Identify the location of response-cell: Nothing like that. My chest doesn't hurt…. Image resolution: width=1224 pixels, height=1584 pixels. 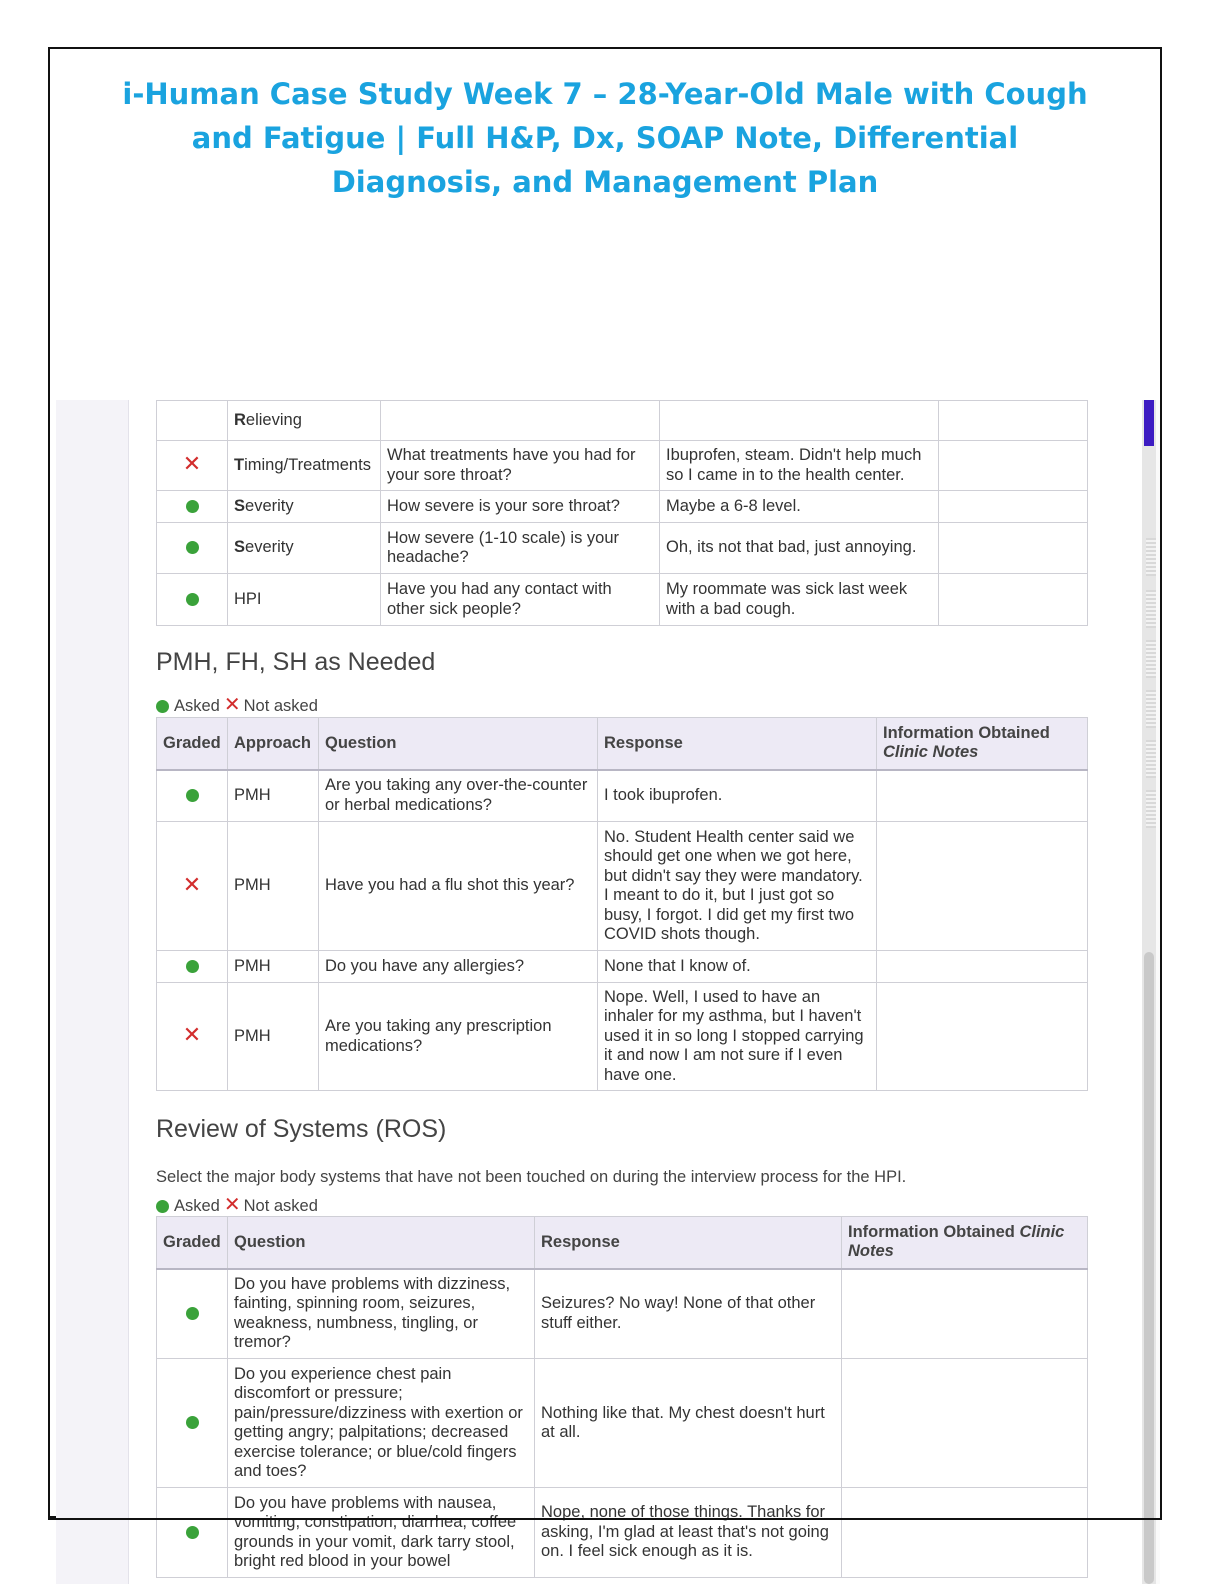
(688, 1423).